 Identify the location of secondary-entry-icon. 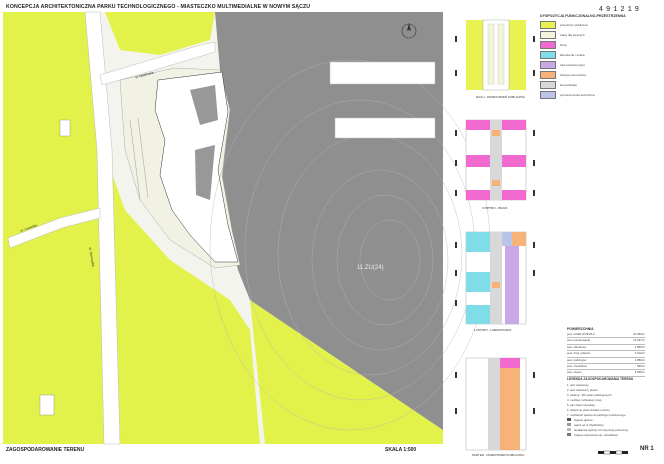
(569, 429).